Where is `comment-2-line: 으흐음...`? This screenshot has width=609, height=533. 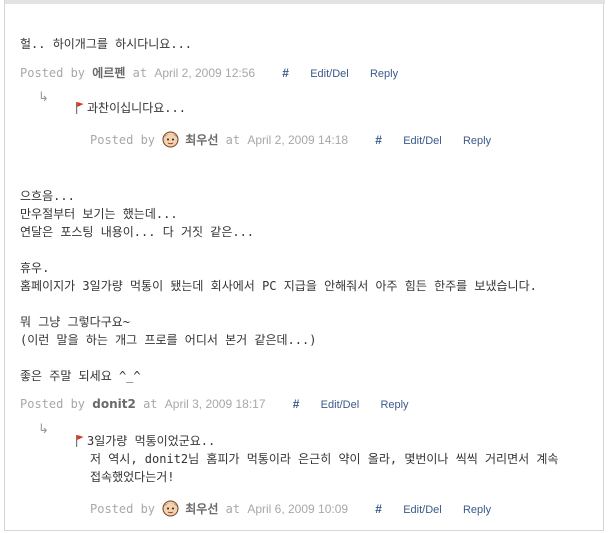 comment-2-line: 으흐음... is located at coordinates (47, 196).